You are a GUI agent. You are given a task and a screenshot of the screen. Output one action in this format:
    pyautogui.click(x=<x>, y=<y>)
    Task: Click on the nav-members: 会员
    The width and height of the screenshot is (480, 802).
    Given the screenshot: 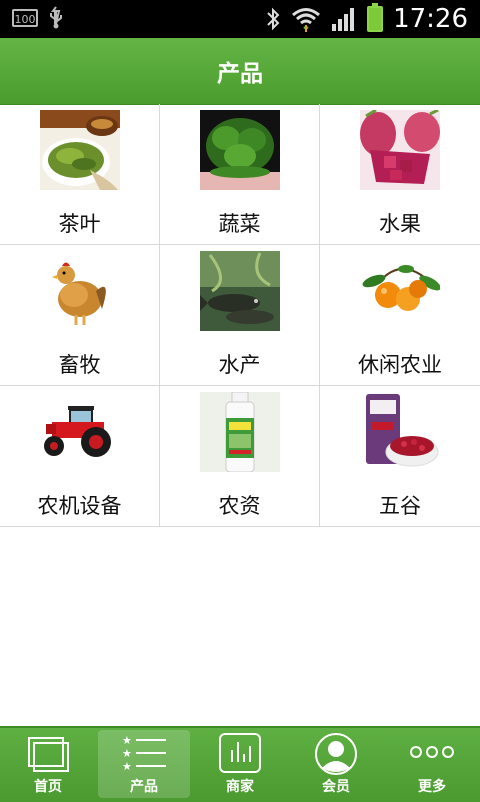 What is the action you would take?
    pyautogui.click(x=336, y=765)
    